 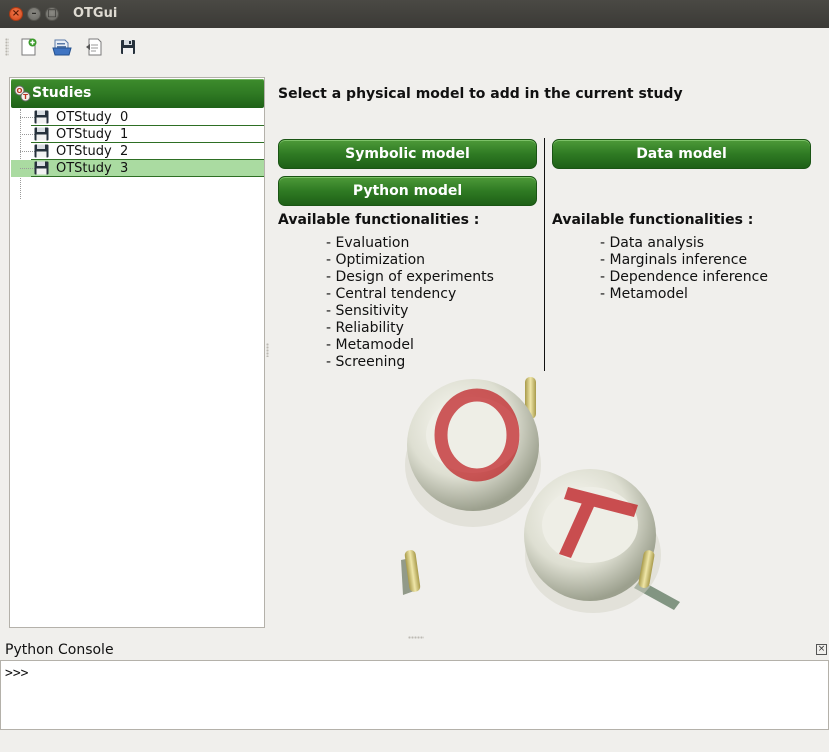 What do you see at coordinates (7, 47) in the screenshot?
I see `toolbar-grip` at bounding box center [7, 47].